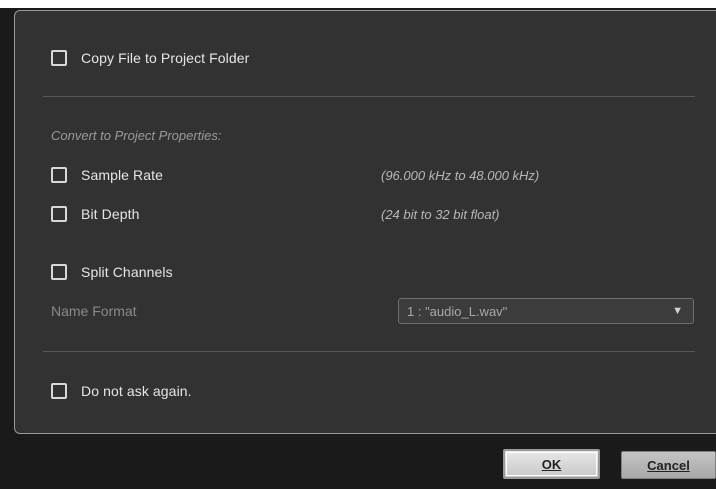 The height and width of the screenshot is (489, 716). I want to click on name-format-dropdown: 1 : "audio_L.wav" ▼, so click(546, 311).